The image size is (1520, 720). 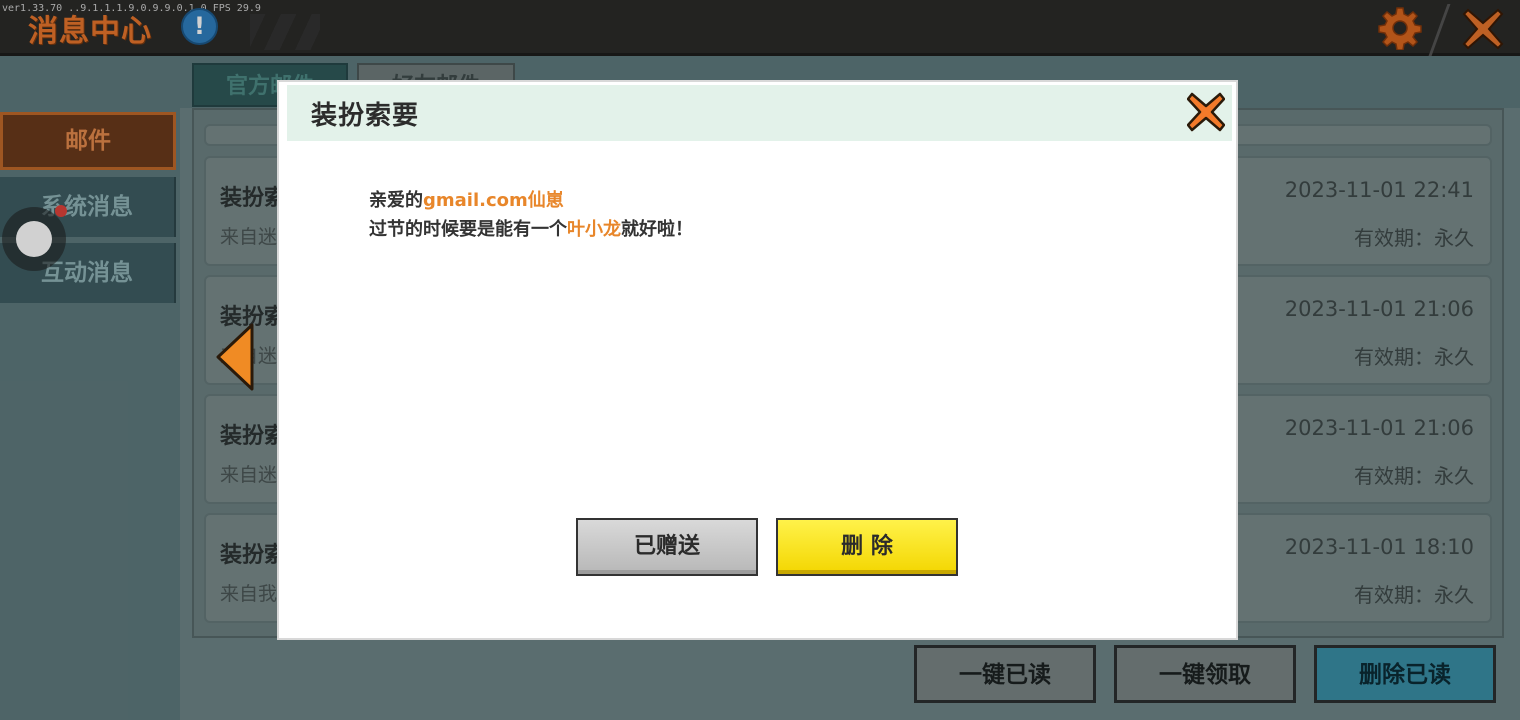 I want to click on virtual-joystick, so click(x=34, y=239).